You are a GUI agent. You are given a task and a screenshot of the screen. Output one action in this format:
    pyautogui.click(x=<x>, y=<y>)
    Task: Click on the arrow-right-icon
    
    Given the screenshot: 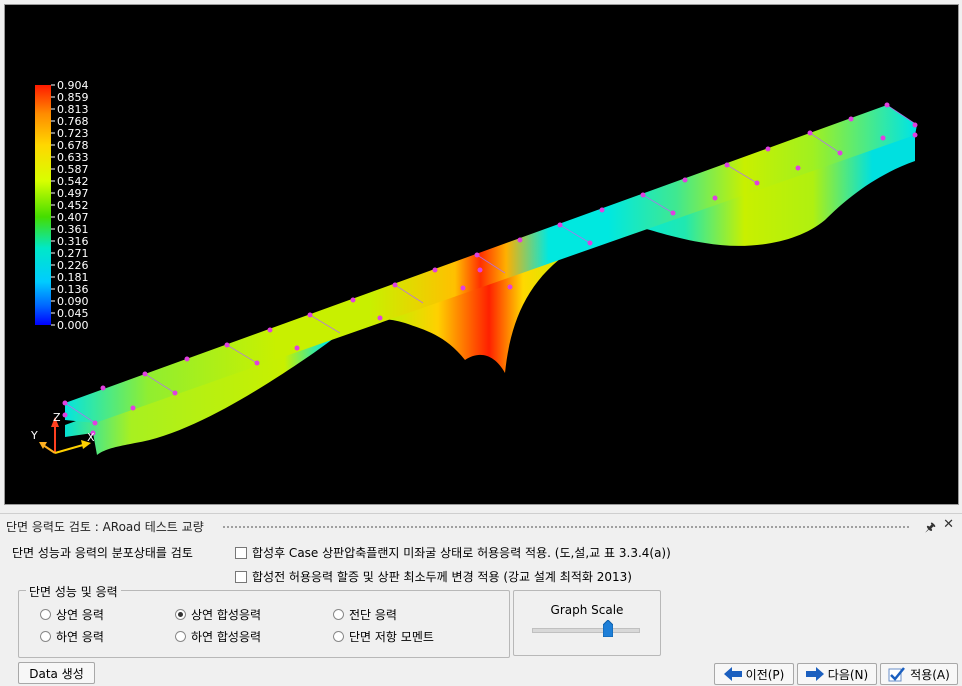 What is the action you would take?
    pyautogui.click(x=814, y=674)
    